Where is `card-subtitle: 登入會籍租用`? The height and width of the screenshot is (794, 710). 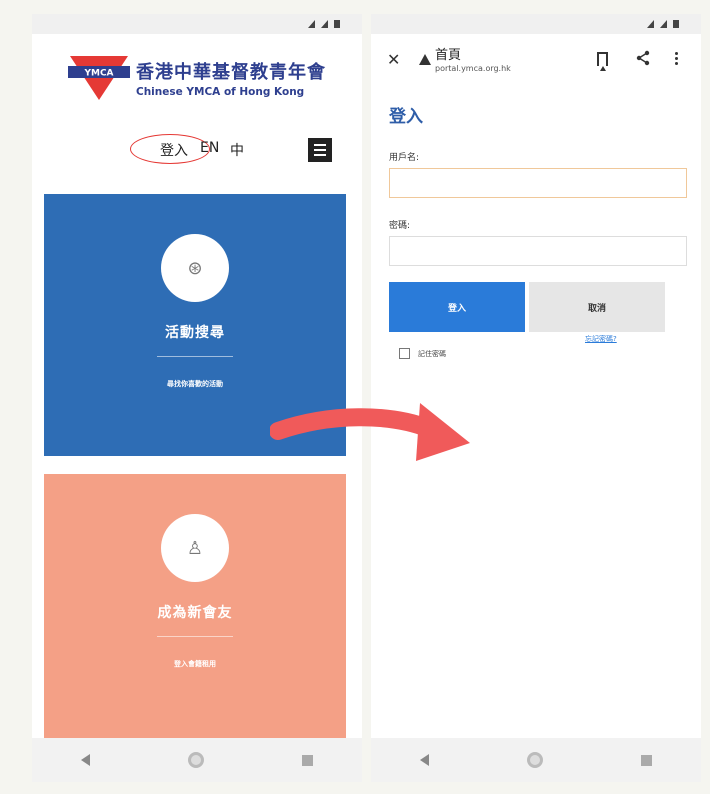 card-subtitle: 登入會籍租用 is located at coordinates (195, 664).